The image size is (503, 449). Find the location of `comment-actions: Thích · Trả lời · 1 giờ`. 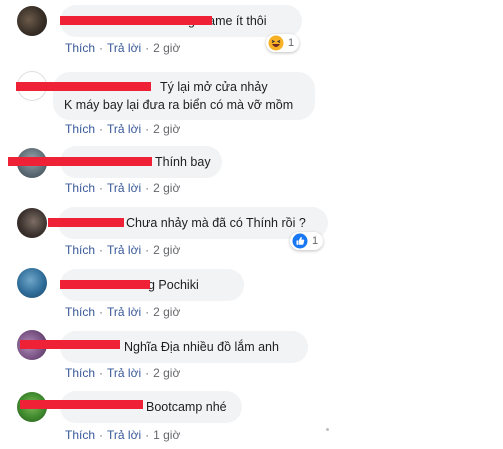

comment-actions: Thích · Trả lời · 1 giờ is located at coordinates (122, 435).